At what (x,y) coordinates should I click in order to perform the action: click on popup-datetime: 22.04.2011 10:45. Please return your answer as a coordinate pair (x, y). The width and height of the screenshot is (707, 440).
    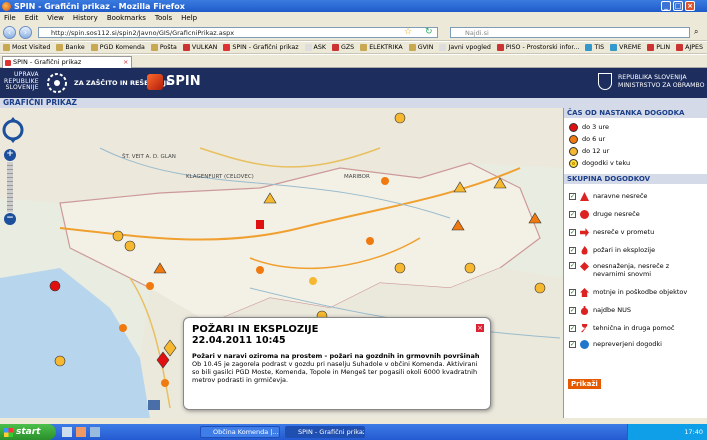
    Looking at the image, I should click on (239, 340).